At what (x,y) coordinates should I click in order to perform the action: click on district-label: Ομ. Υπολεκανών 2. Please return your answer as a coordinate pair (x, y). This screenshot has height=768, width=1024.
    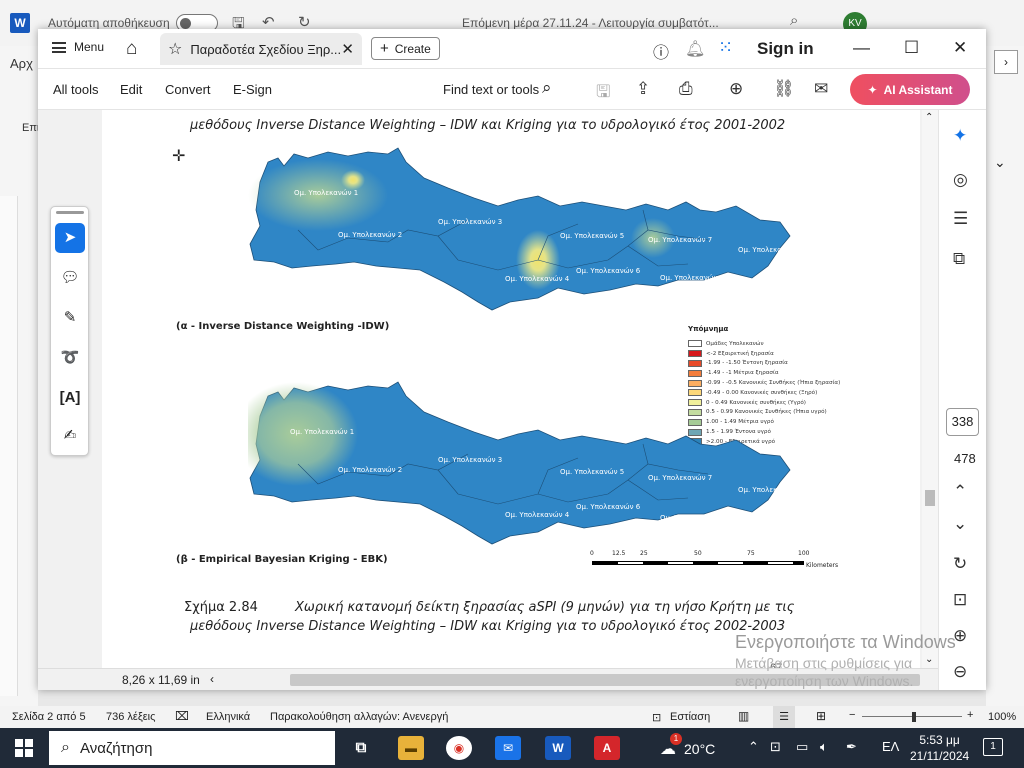
    Looking at the image, I should click on (370, 235).